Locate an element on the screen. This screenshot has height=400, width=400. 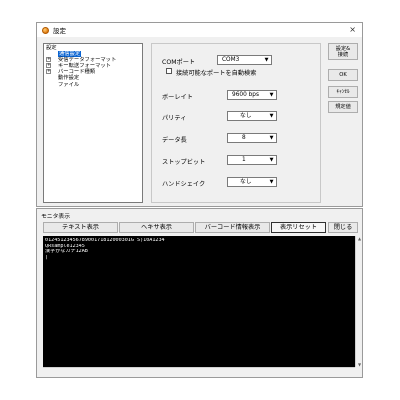
reset-view-button: 表示リセット is located at coordinates (298, 227).